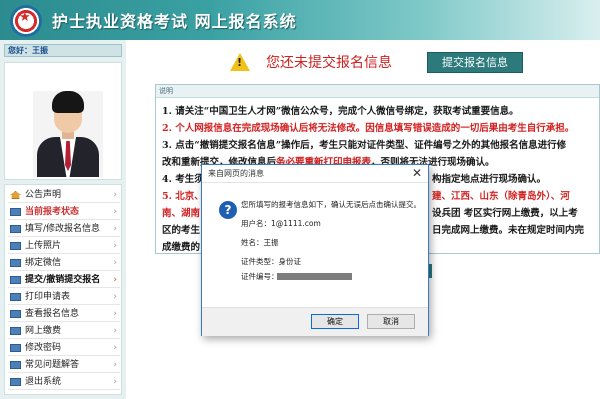 This screenshot has width=600, height=399. I want to click on cancel-button: 取消, so click(391, 321).